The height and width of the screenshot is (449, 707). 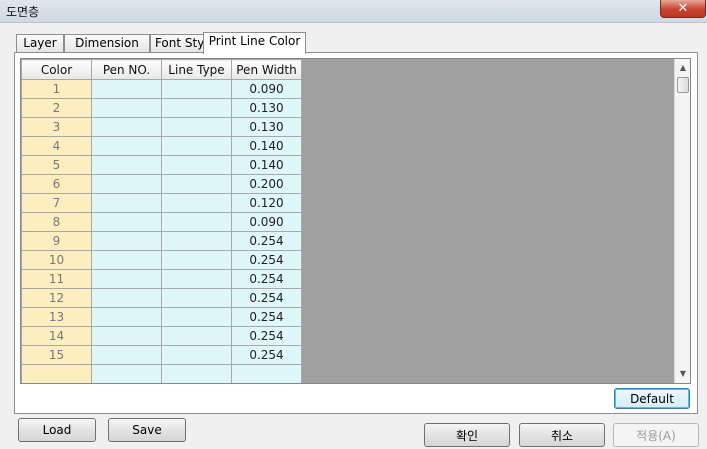 I want to click on table-row: 9 0.254, so click(x=161, y=241).